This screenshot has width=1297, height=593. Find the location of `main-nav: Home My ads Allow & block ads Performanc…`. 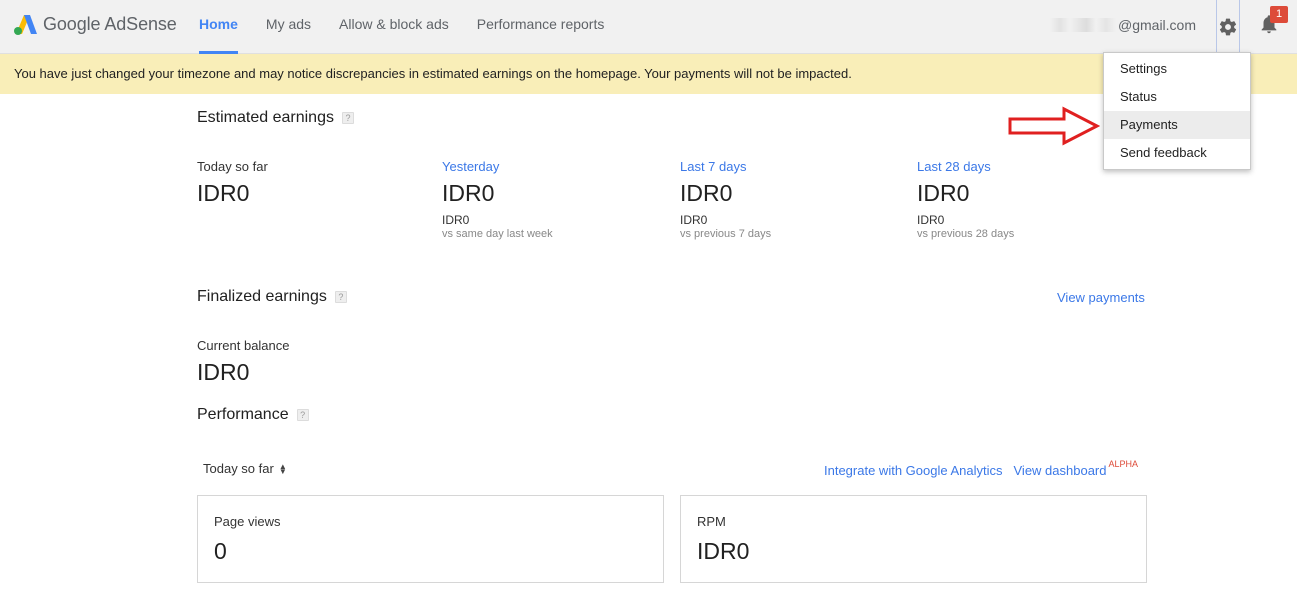

main-nav: Home My ads Allow & block ads Performanc… is located at coordinates (401, 27).